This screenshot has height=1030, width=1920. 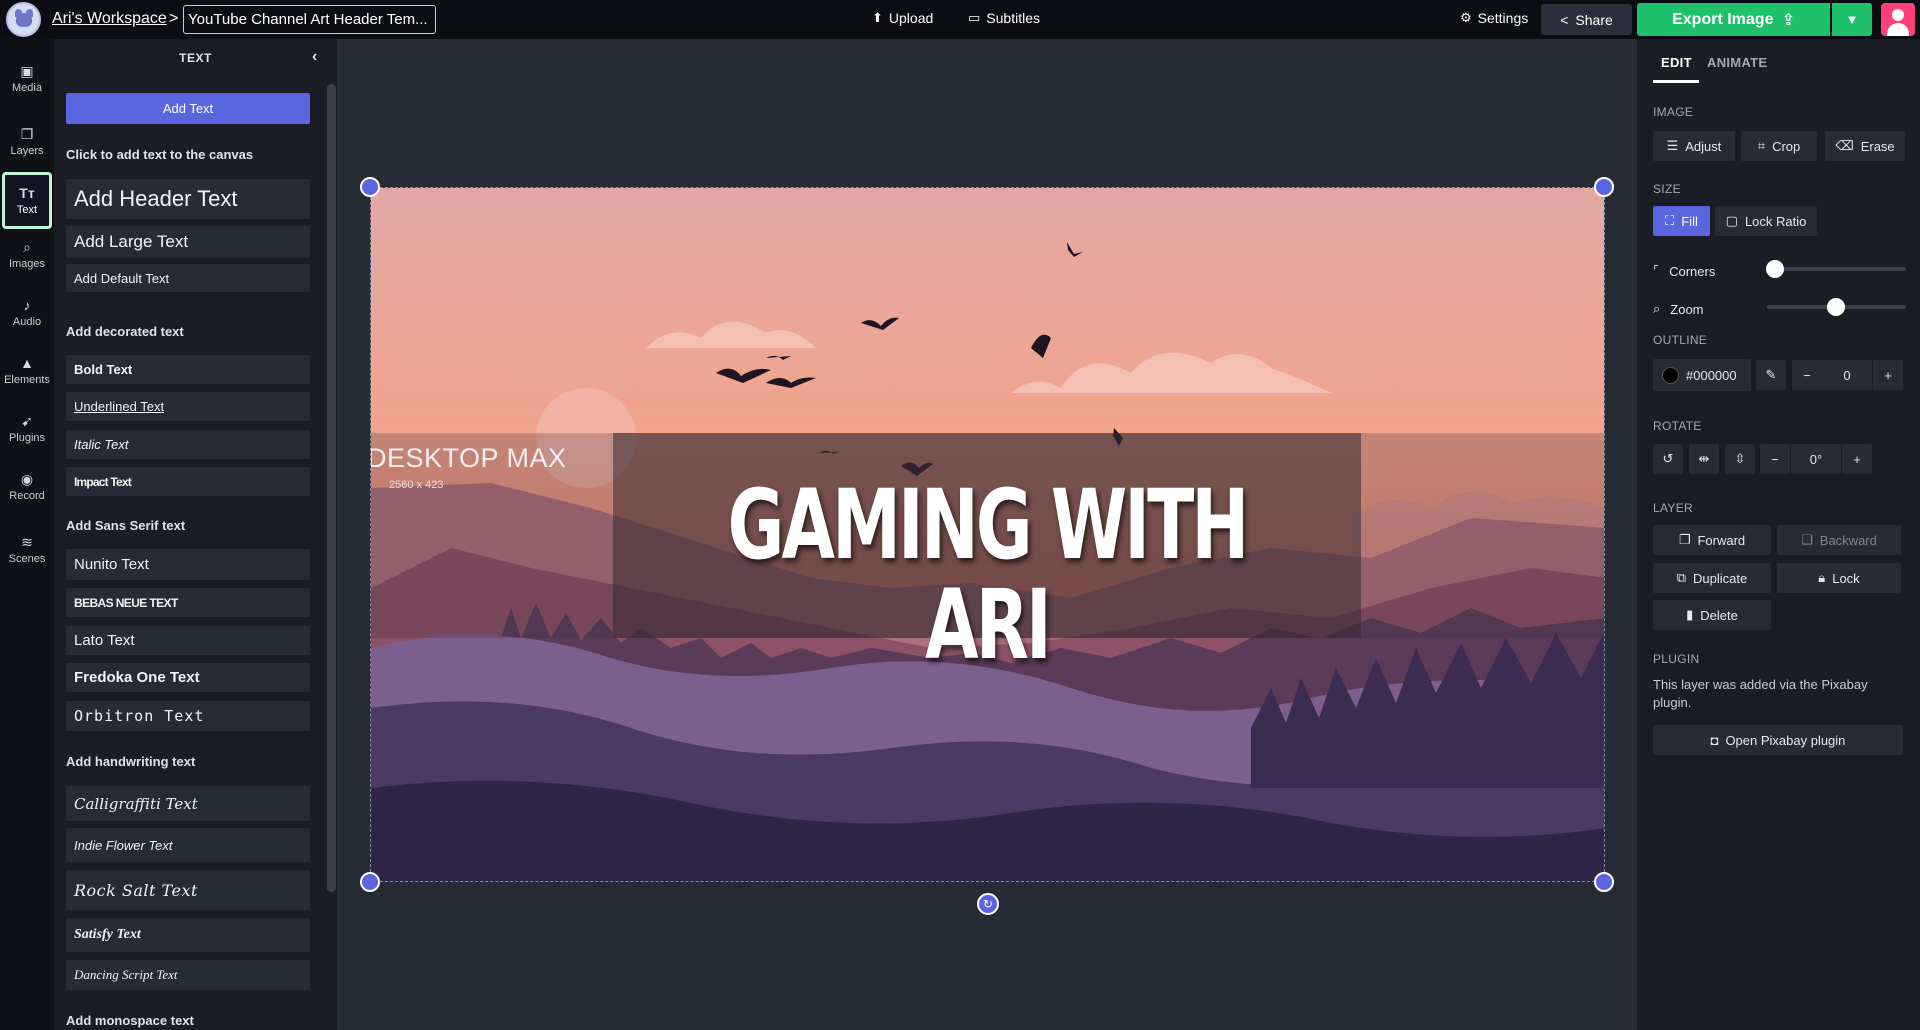 What do you see at coordinates (1839, 578) in the screenshot?
I see `lock-button: 🔒︎ Lock` at bounding box center [1839, 578].